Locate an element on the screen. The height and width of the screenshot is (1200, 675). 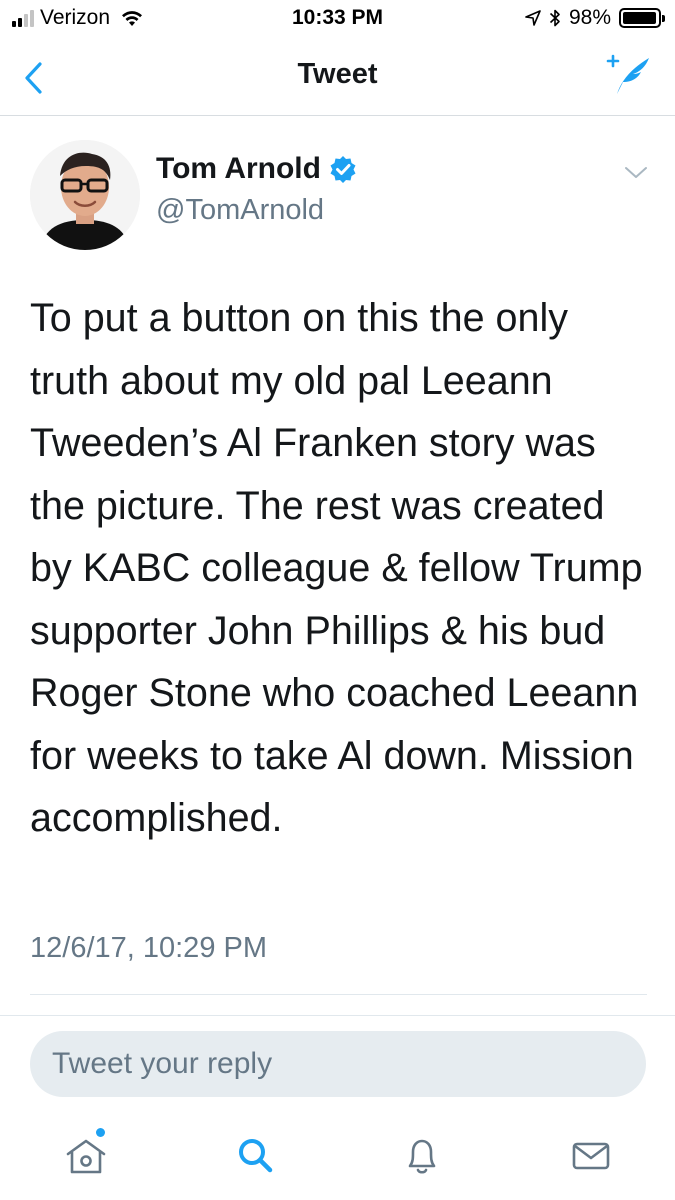
status-right: 98% is located at coordinates (595, 18).